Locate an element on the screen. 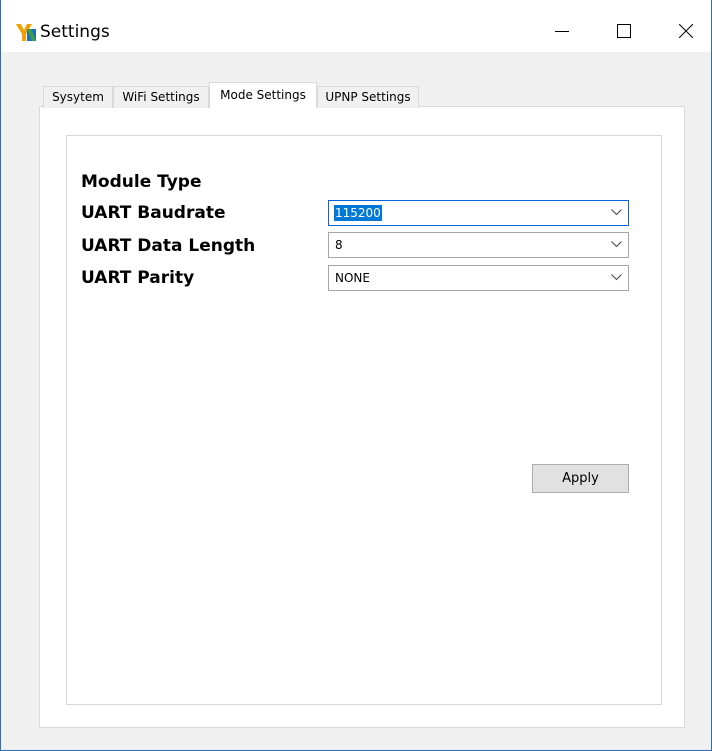  window-title: Settings is located at coordinates (75, 32).